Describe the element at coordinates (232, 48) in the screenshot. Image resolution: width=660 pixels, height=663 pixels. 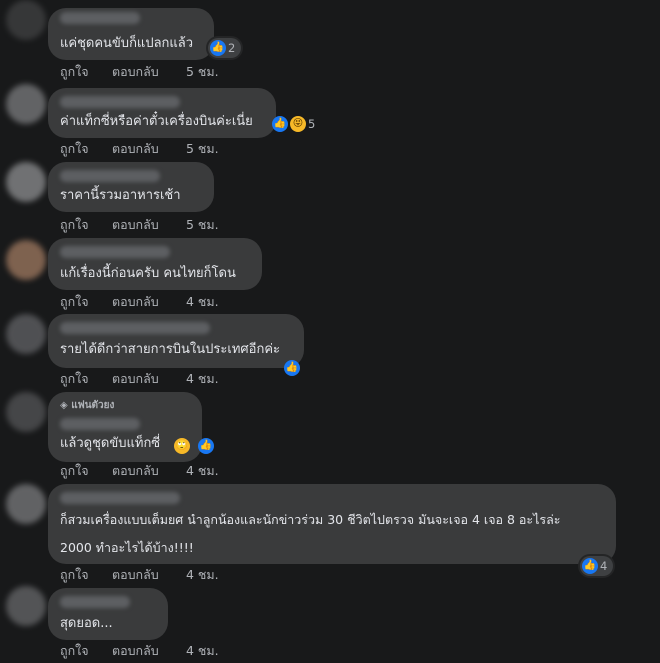
I see `reaction-count: 2` at that location.